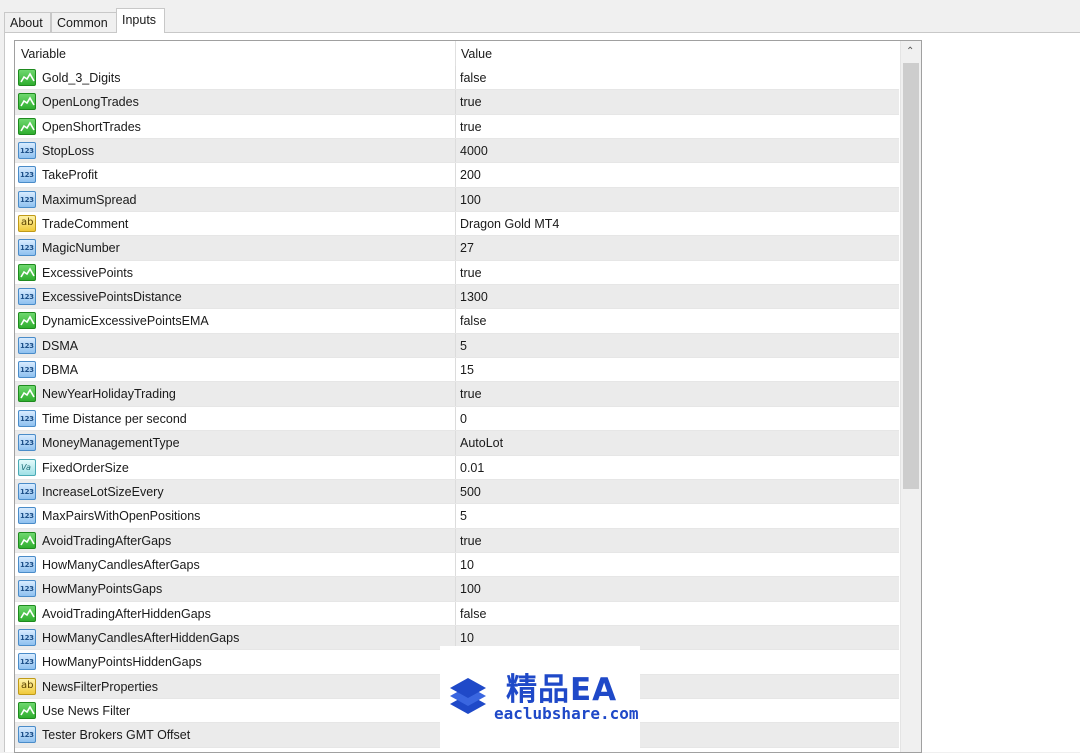 This screenshot has height=753, width=1080. What do you see at coordinates (89, 199) in the screenshot?
I see `variable-name: MaximumSpread` at bounding box center [89, 199].